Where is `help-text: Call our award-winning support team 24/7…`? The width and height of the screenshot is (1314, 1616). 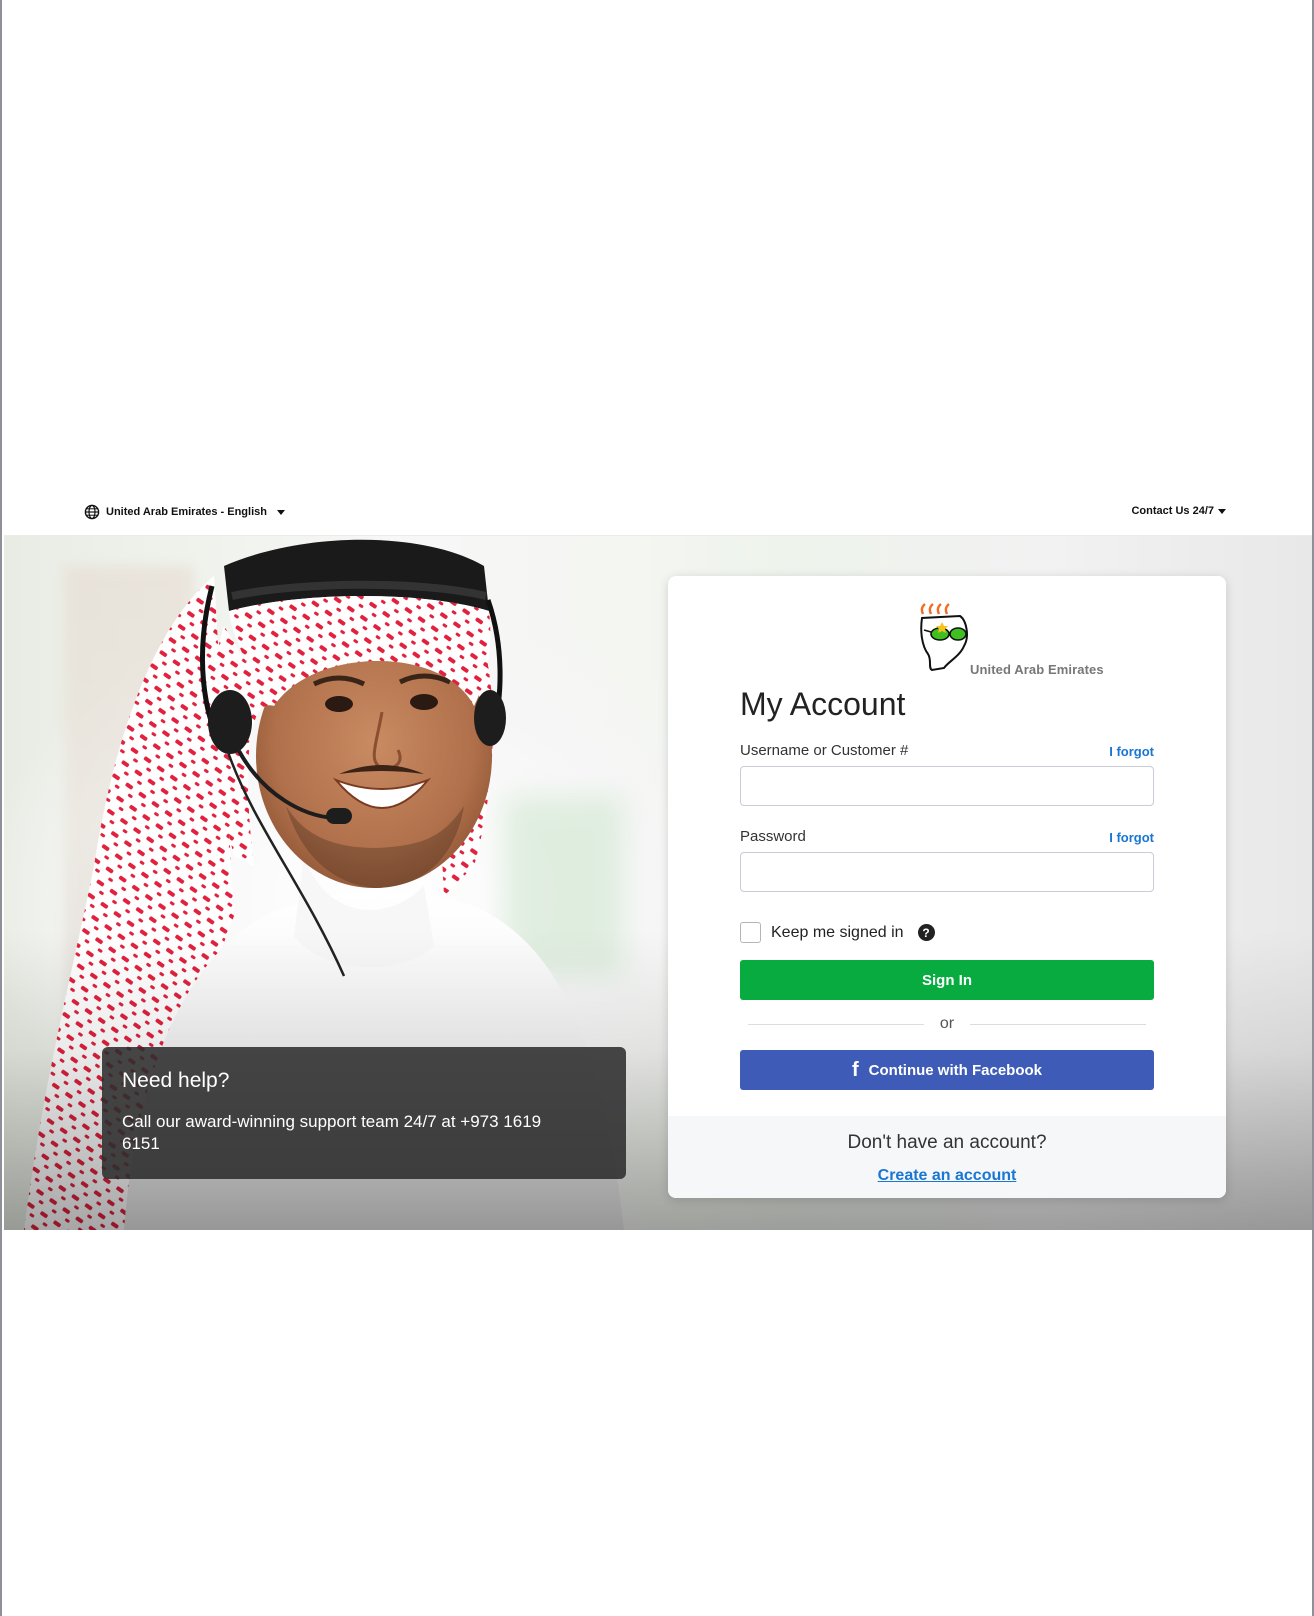
help-text: Call our award-winning support team 24/7… is located at coordinates (332, 1132).